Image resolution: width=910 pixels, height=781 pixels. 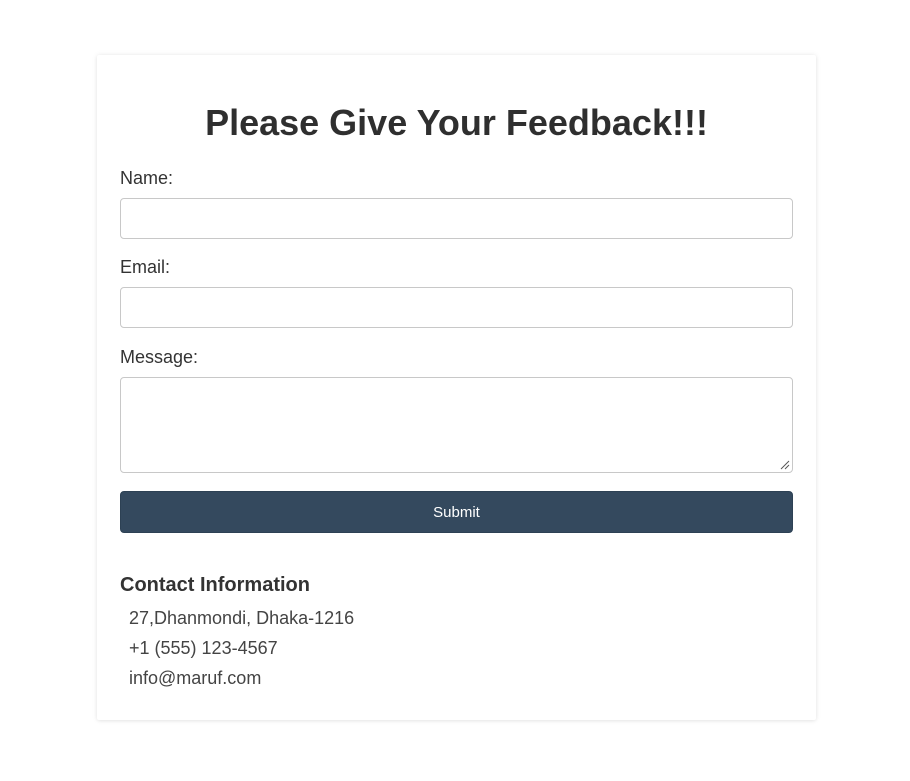 I want to click on message-label: Message:, so click(x=159, y=357).